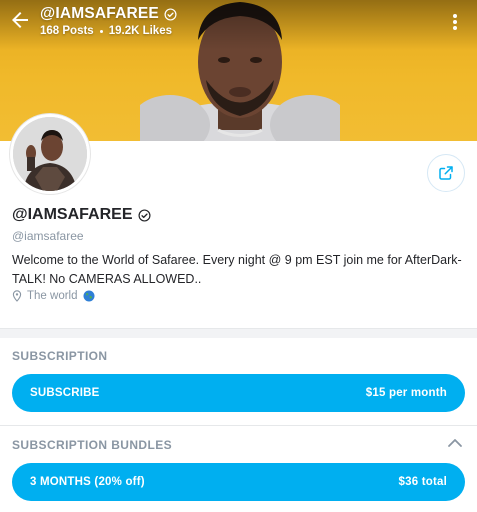 This screenshot has width=477, height=512. I want to click on display-name-text: @IAMSAFAREE, so click(72, 214).